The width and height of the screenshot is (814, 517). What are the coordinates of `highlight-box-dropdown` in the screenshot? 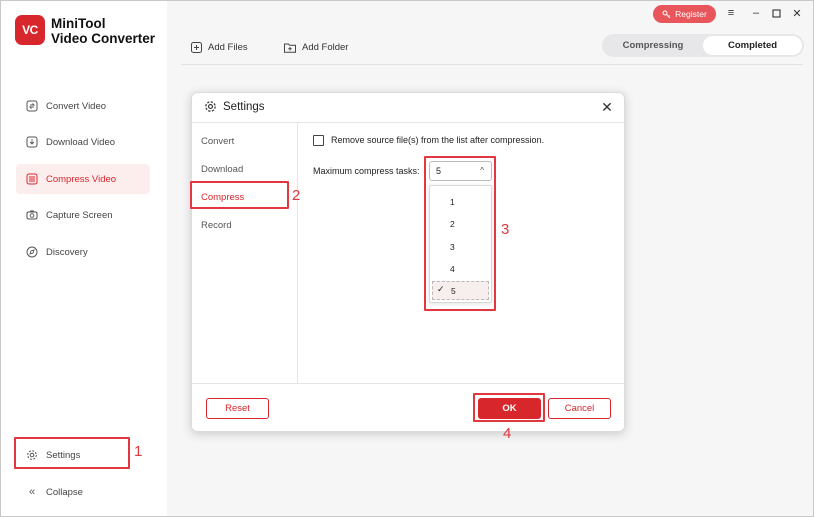 It's located at (460, 233).